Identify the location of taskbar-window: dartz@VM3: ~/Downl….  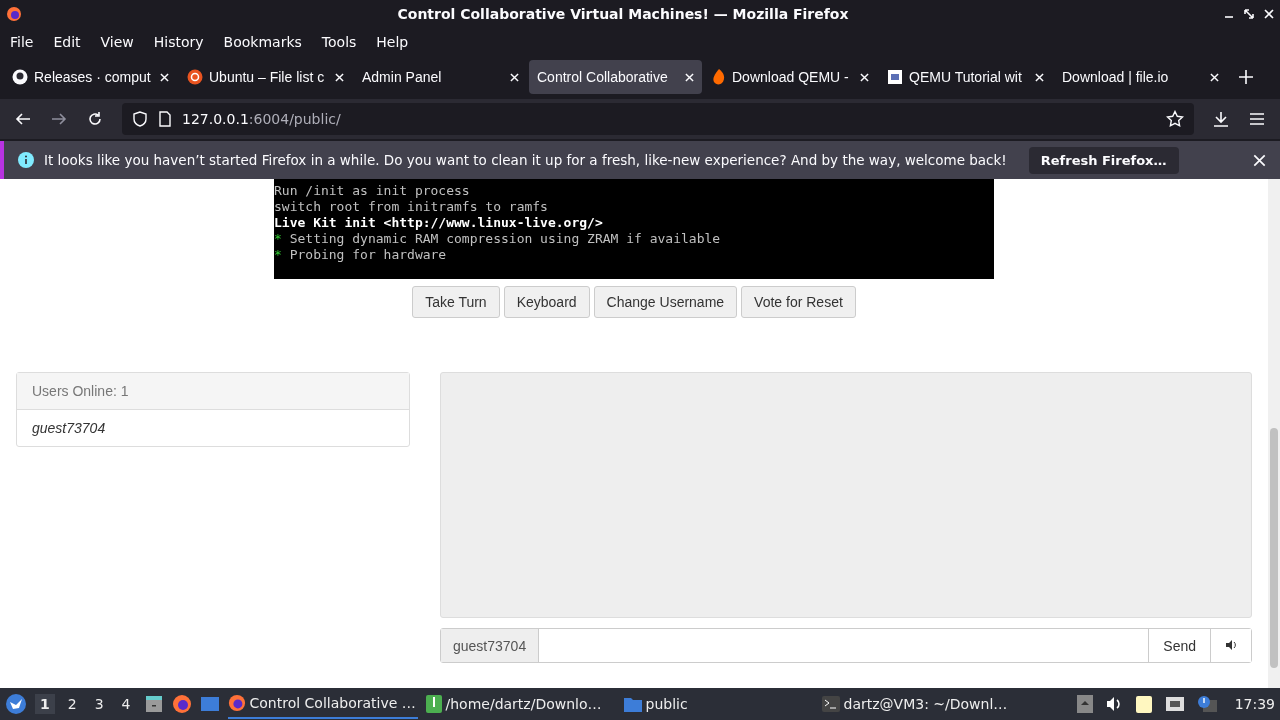
(916, 704).